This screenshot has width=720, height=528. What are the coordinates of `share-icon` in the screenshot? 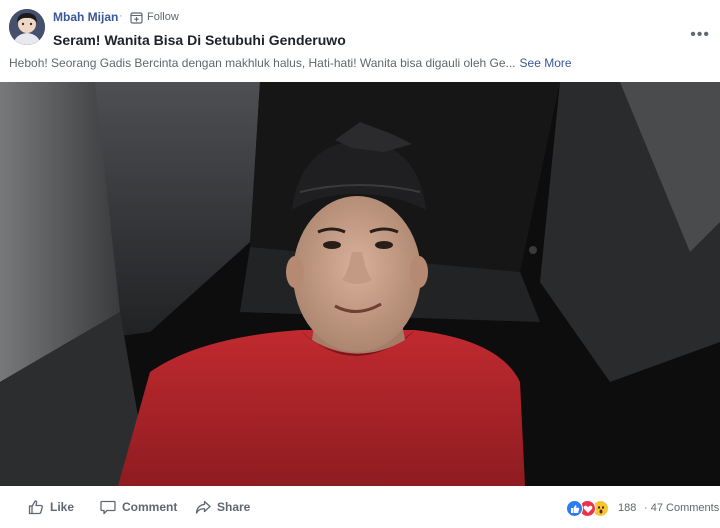 It's located at (203, 507).